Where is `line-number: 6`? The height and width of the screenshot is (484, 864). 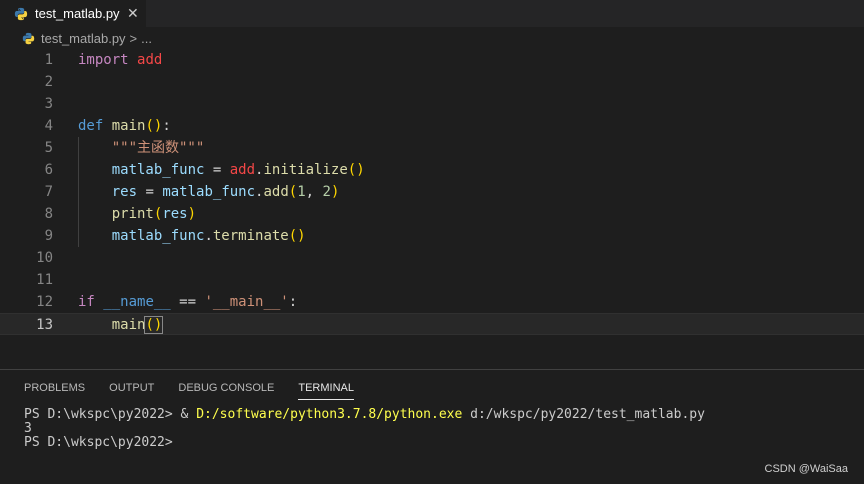 line-number: 6 is located at coordinates (48, 170).